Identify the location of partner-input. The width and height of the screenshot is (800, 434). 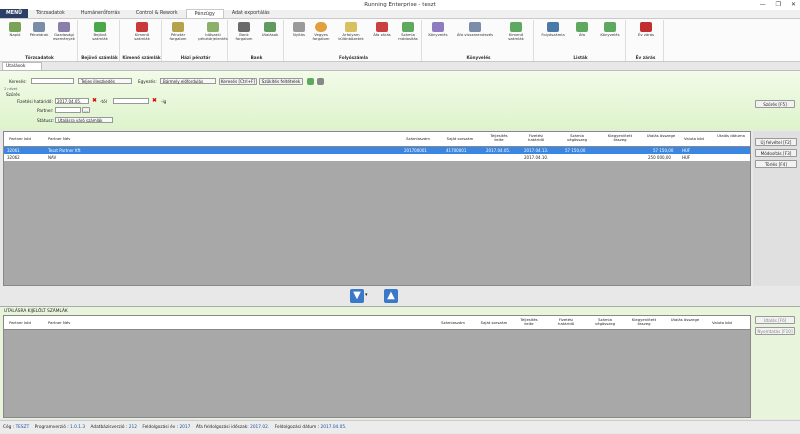
(68, 110).